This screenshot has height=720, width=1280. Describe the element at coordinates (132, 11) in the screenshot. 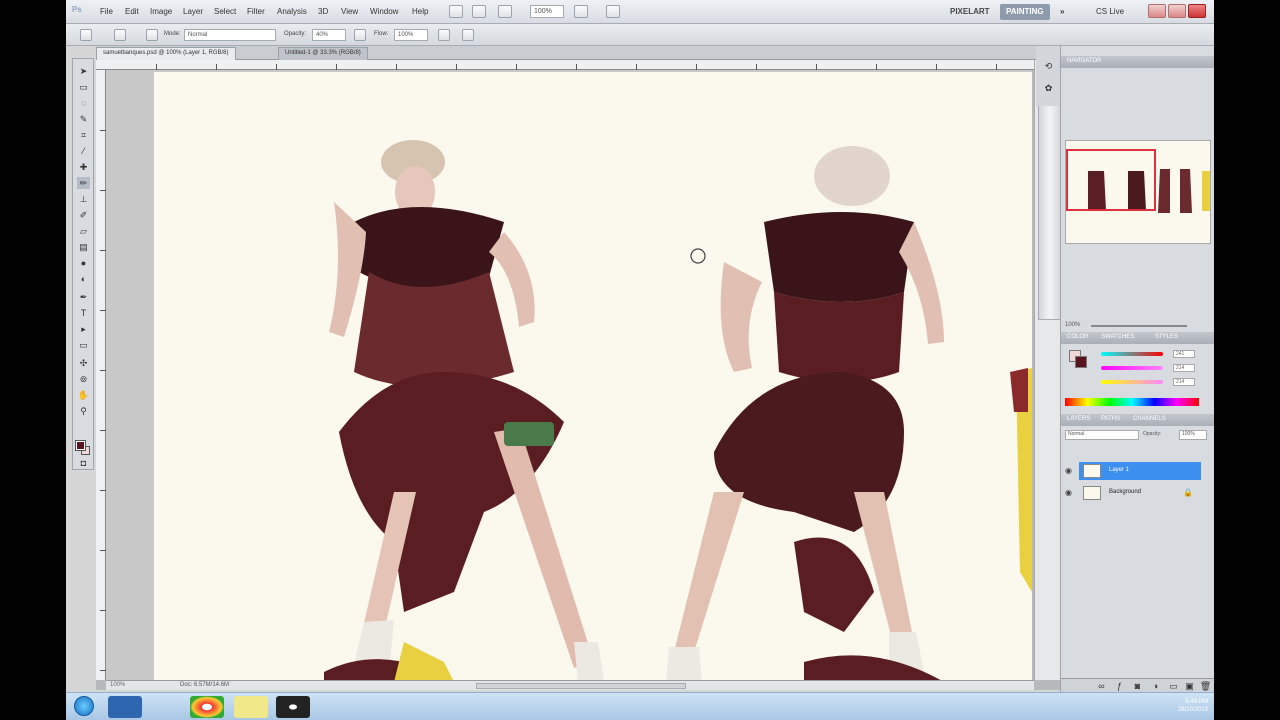

I see `menu-edit: Edit` at that location.